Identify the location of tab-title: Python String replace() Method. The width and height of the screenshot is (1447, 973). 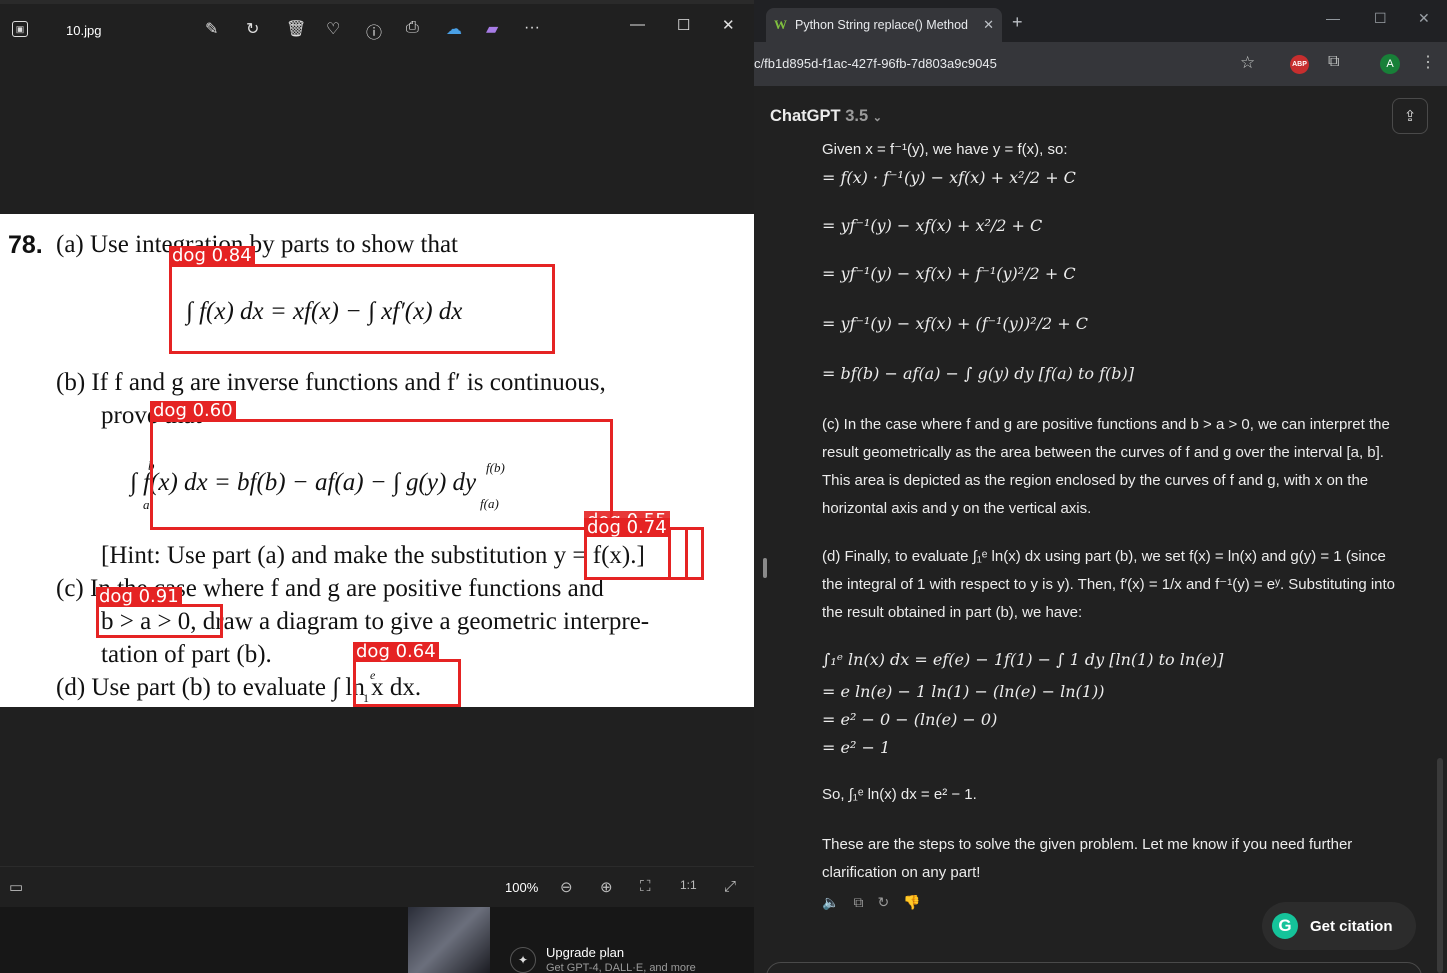
(882, 25).